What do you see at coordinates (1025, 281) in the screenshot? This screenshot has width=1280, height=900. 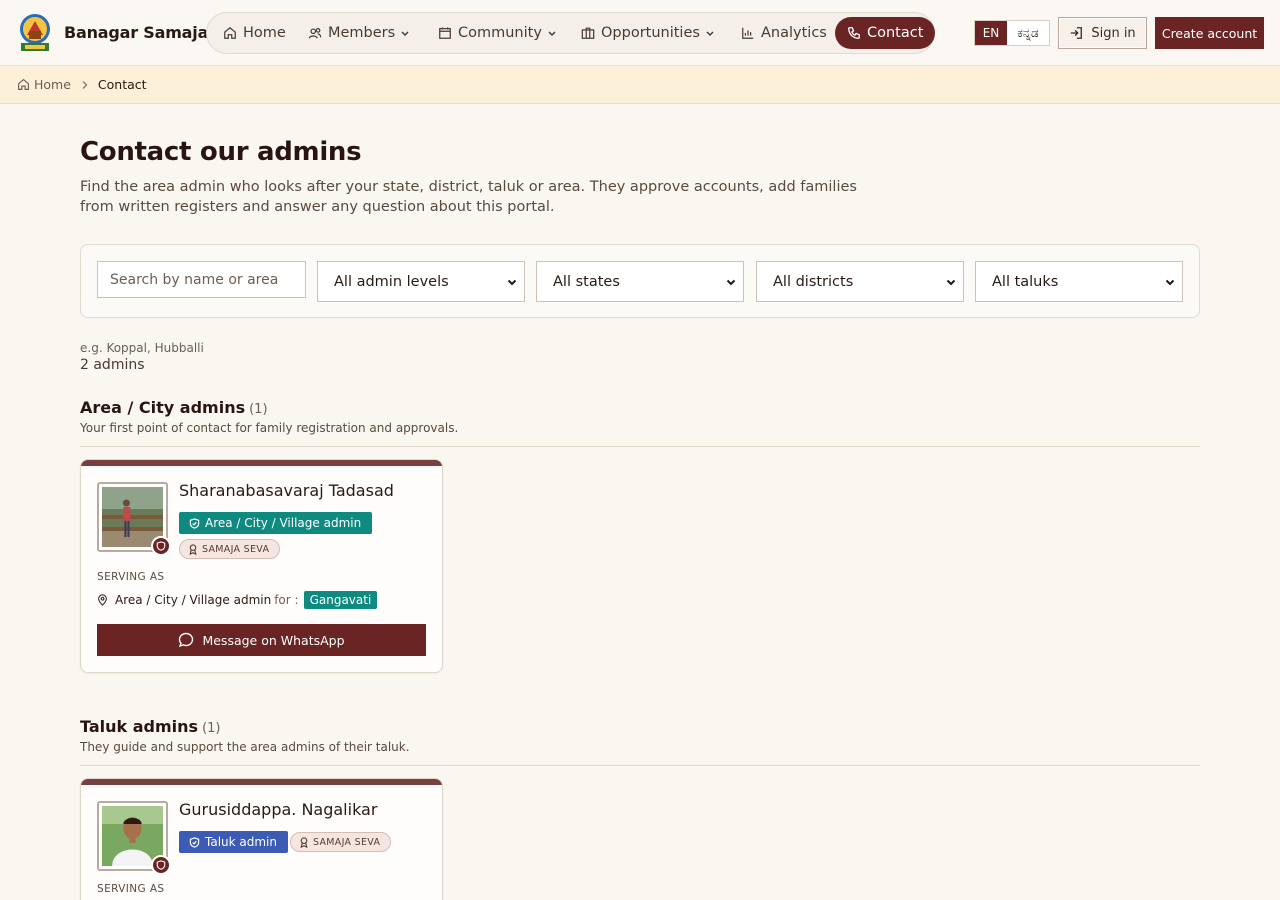 I see `taluk-value: All taluks` at bounding box center [1025, 281].